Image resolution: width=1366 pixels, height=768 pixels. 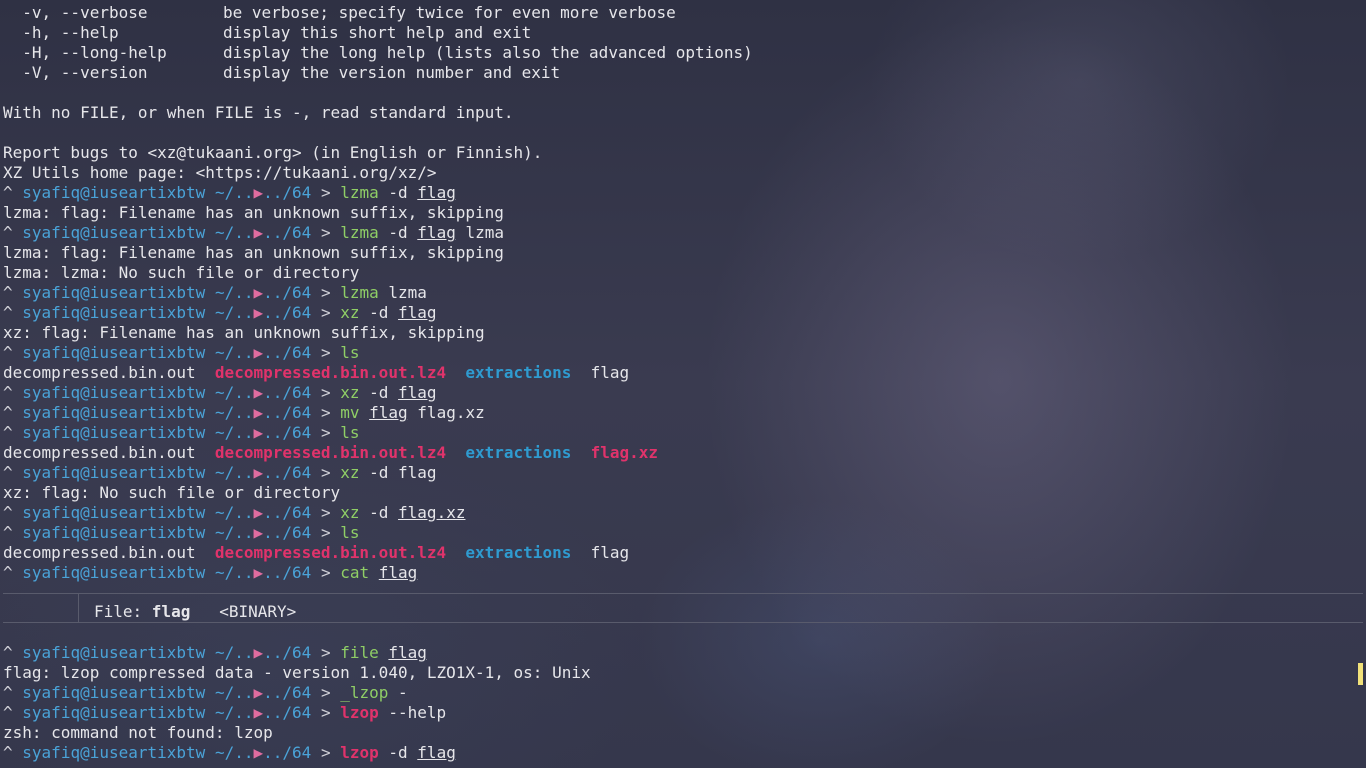 I want to click on command-args: flag, so click(x=417, y=472).